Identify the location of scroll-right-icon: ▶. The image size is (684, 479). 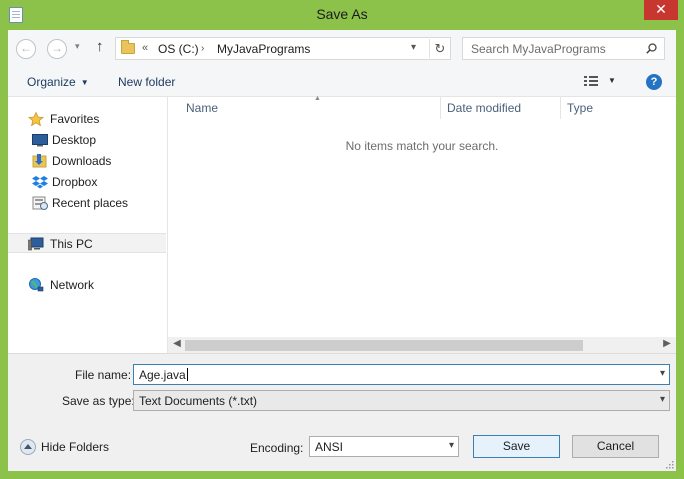
(667, 343).